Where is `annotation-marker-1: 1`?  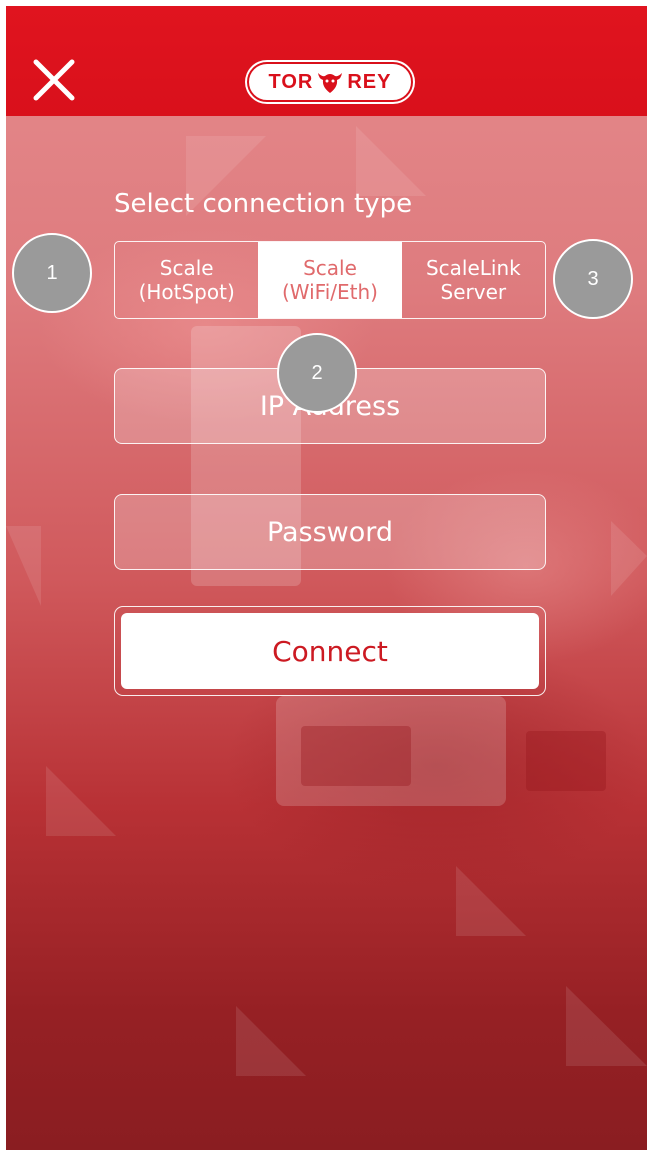 annotation-marker-1: 1 is located at coordinates (52, 273).